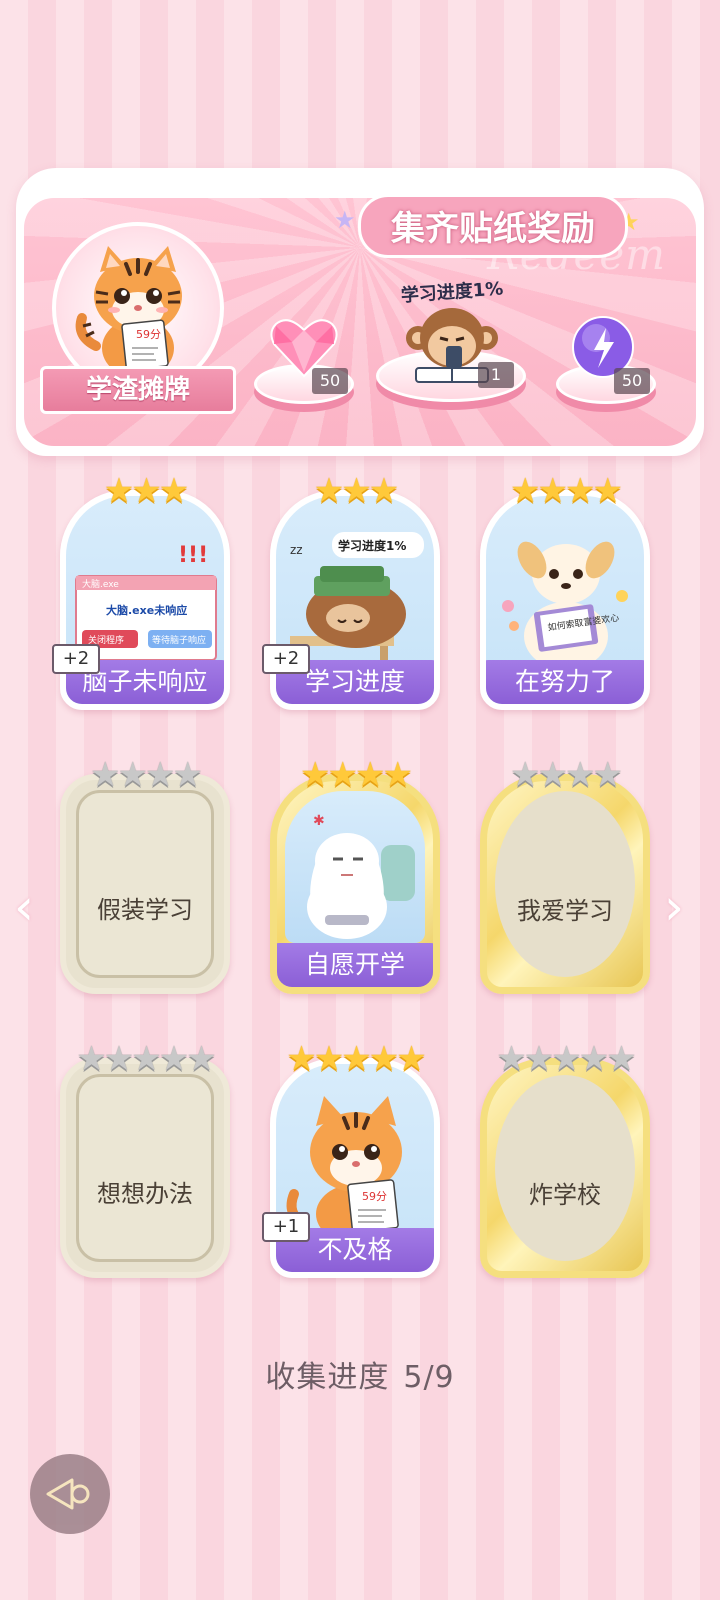  Describe the element at coordinates (565, 682) in the screenshot. I see `sticker-name: 在努力了` at that location.